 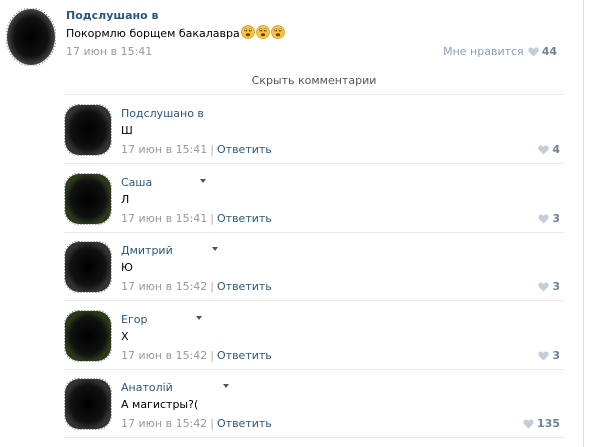 What do you see at coordinates (556, 149) in the screenshot?
I see `like-count: 4` at bounding box center [556, 149].